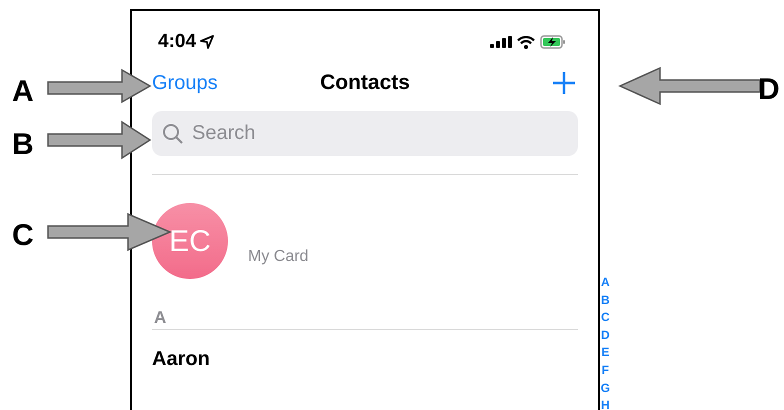 The image size is (784, 410). What do you see at coordinates (190, 241) in the screenshot?
I see `avatar-initials: EC` at bounding box center [190, 241].